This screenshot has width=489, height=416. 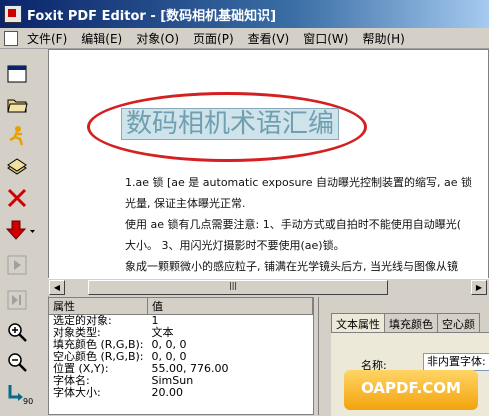 What do you see at coordinates (17, 104) in the screenshot?
I see `open-folder-icon` at bounding box center [17, 104].